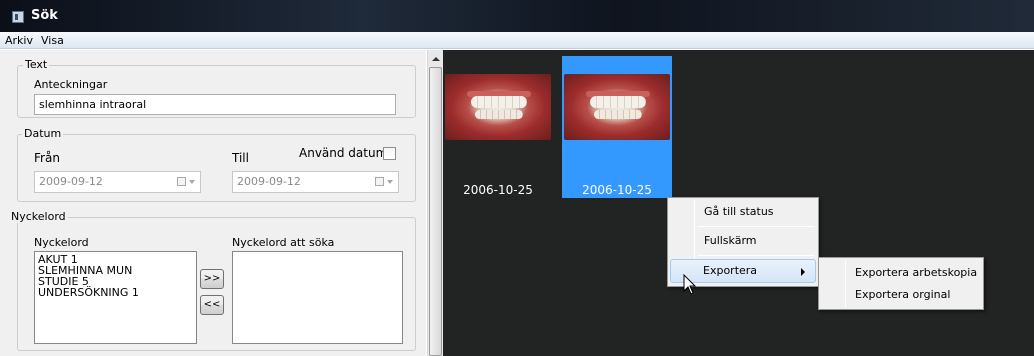 This screenshot has width=1034, height=356. Describe the element at coordinates (18, 17) in the screenshot. I see `app-icon` at that location.